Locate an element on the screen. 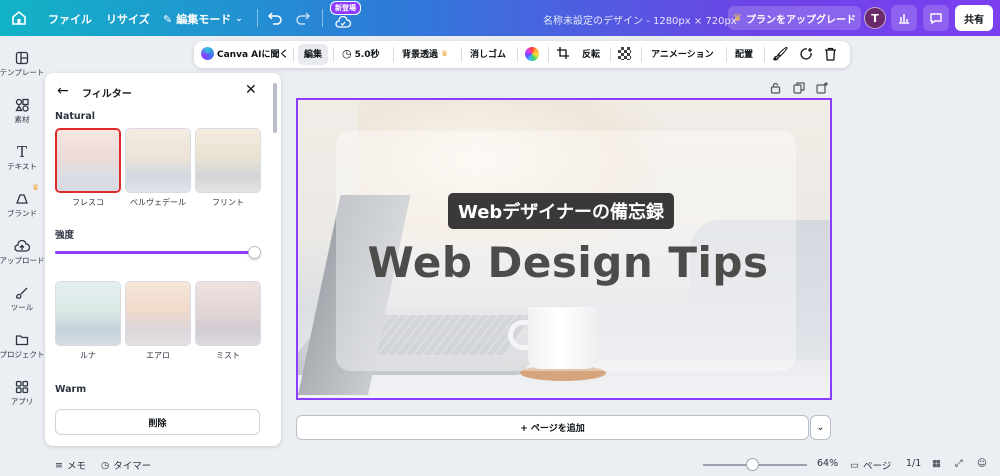 This screenshot has height=476, width=1000. filter-thumb-fresco is located at coordinates (88, 160).